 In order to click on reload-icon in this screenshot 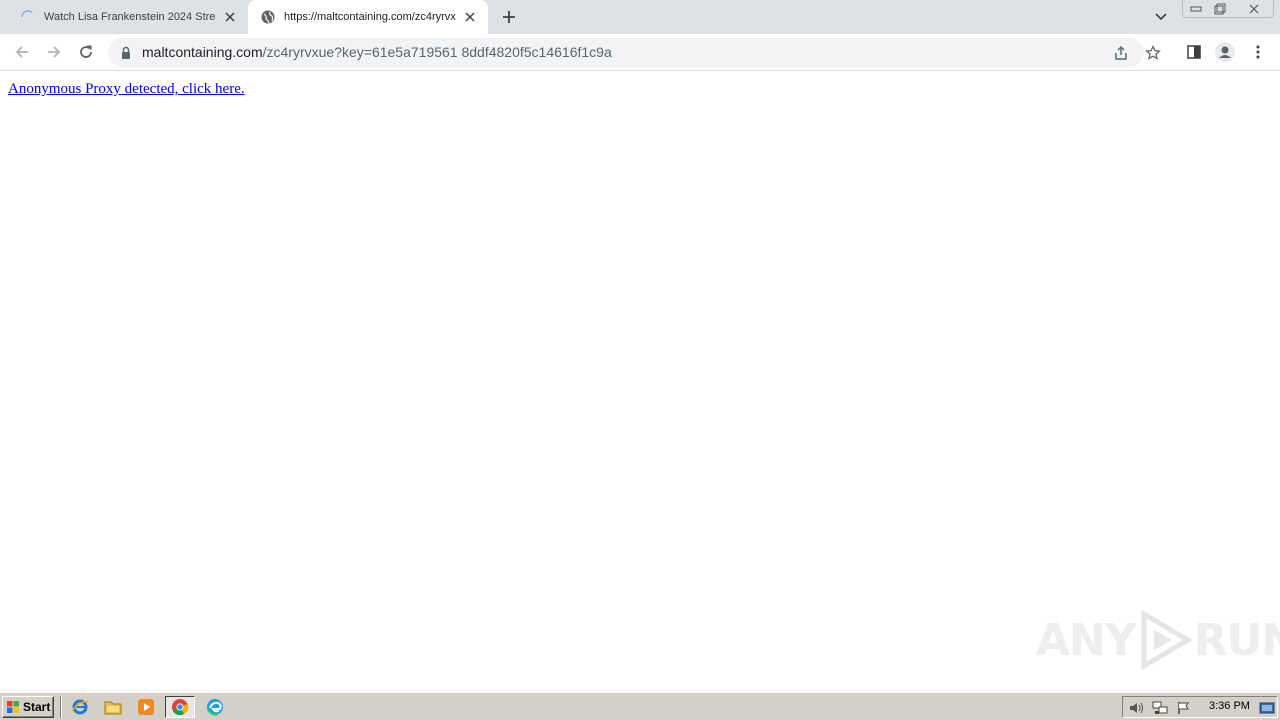, I will do `click(86, 52)`.